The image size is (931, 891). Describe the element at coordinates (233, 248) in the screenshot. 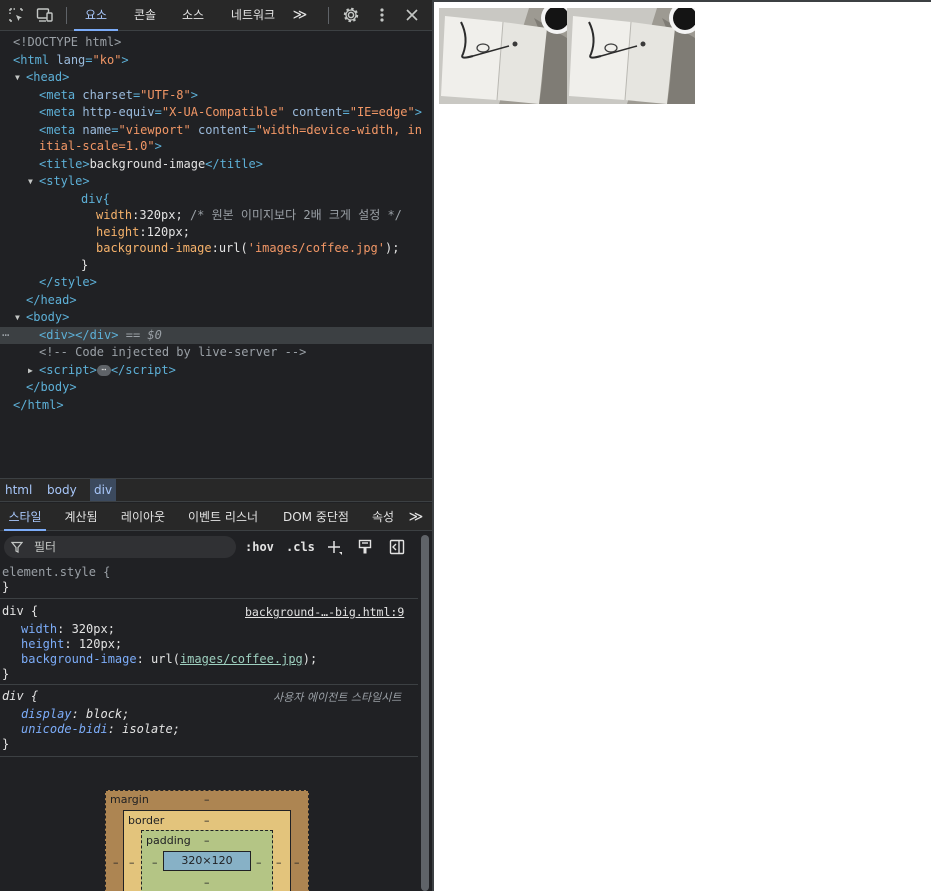

I see `css-bg-pre: url(` at that location.